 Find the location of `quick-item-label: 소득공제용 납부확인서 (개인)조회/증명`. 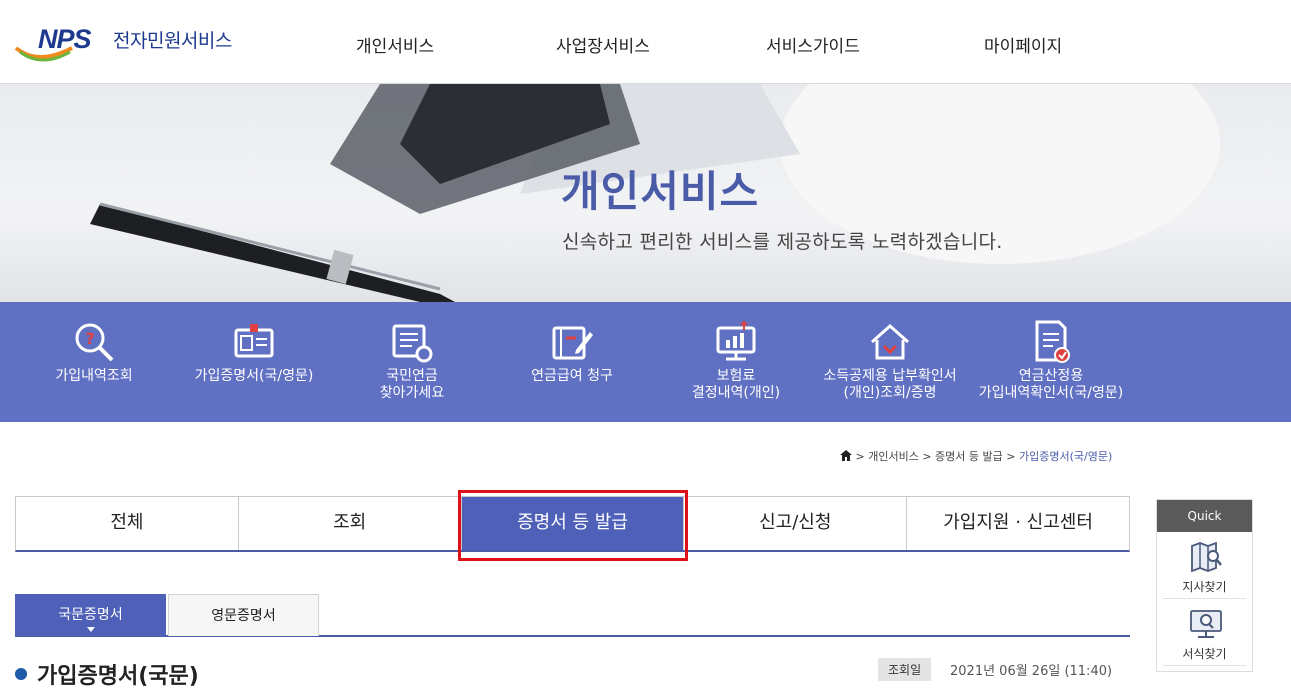

quick-item-label: 소득공제용 납부확인서 (개인)조회/증명 is located at coordinates (890, 384).